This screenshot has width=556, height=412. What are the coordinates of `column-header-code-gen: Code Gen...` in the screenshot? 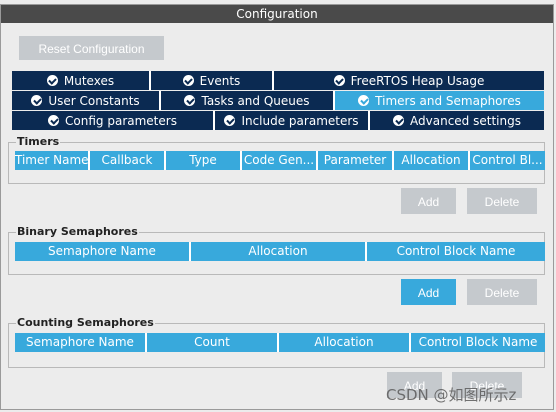 It's located at (280, 160).